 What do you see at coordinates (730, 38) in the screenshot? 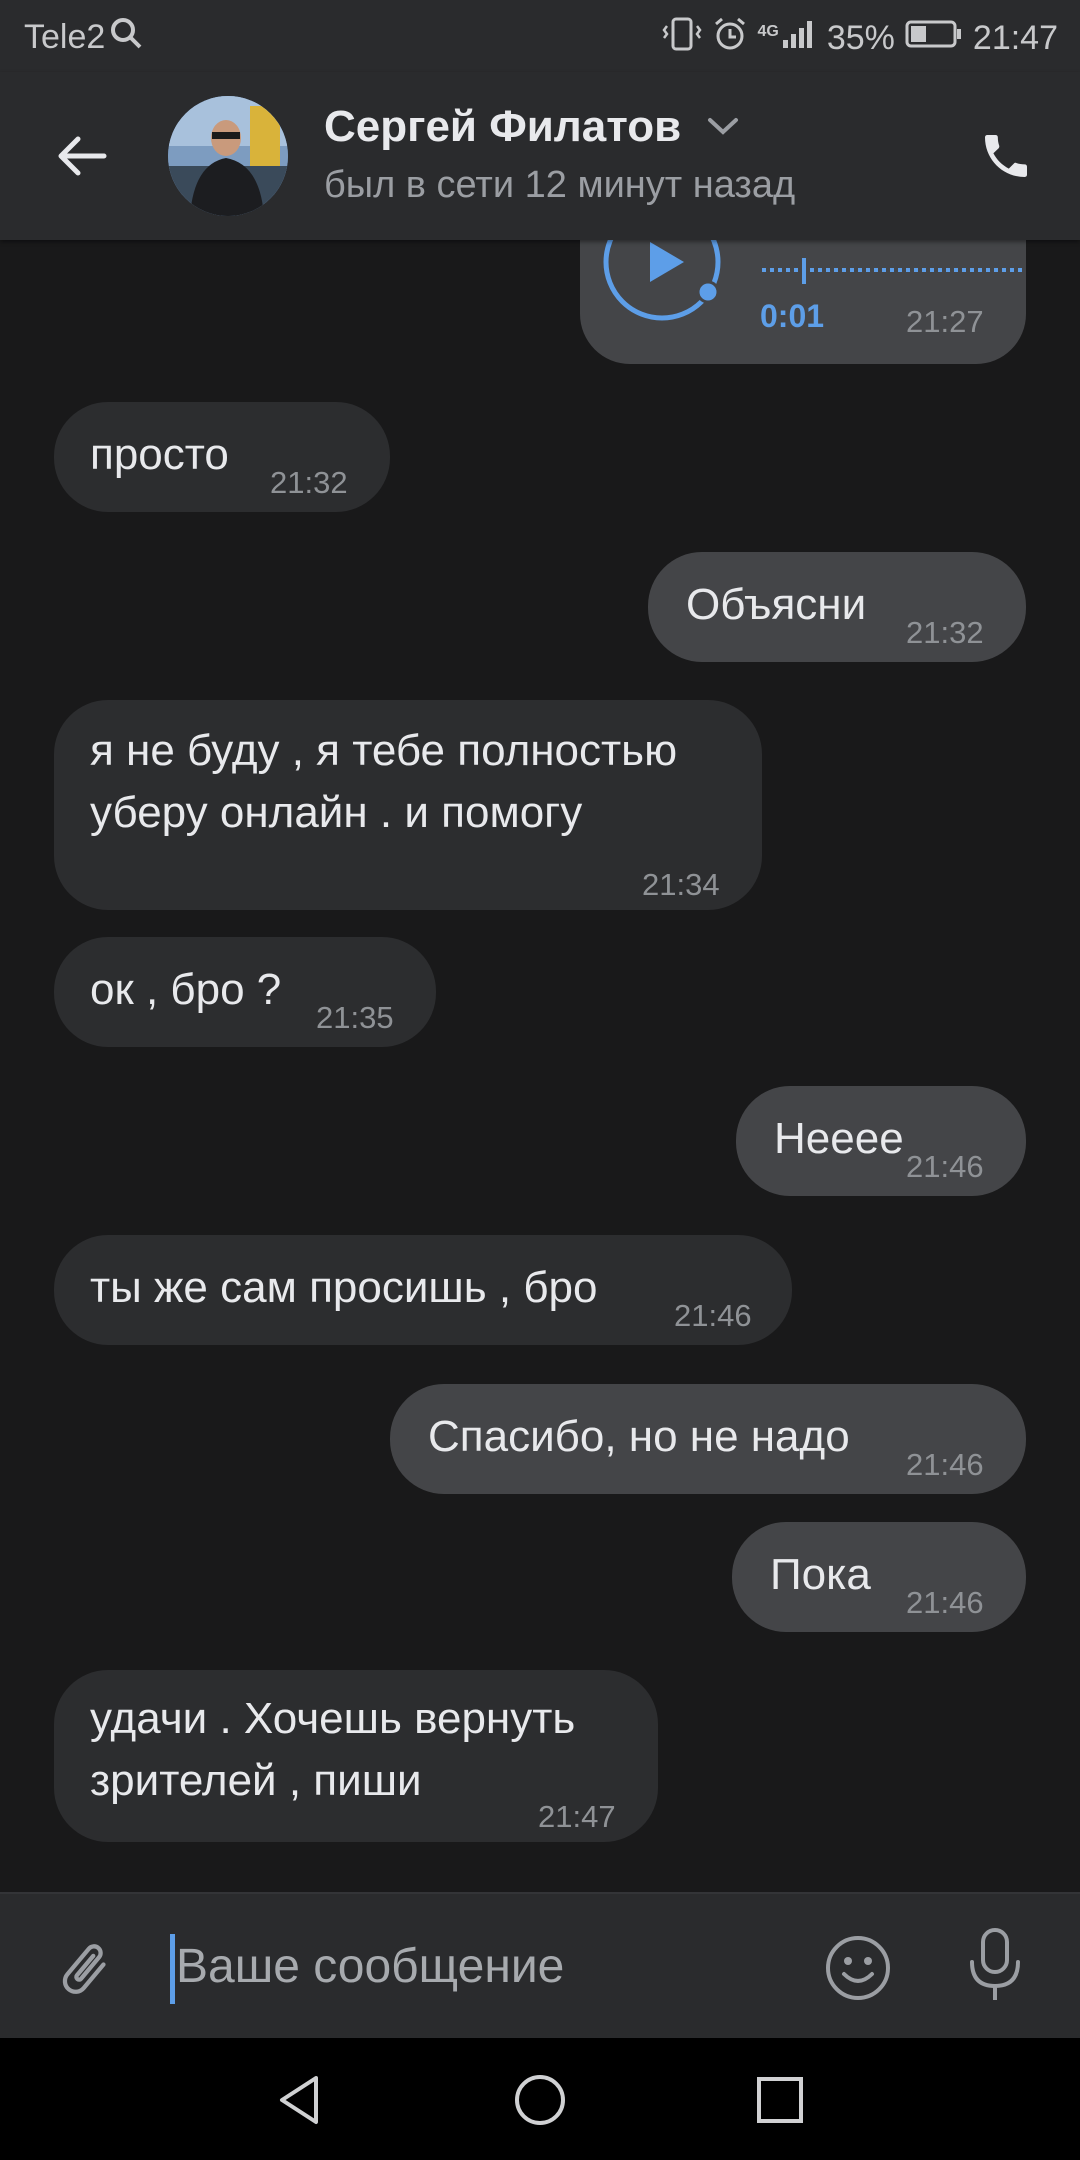
I see `alarm-icon` at bounding box center [730, 38].